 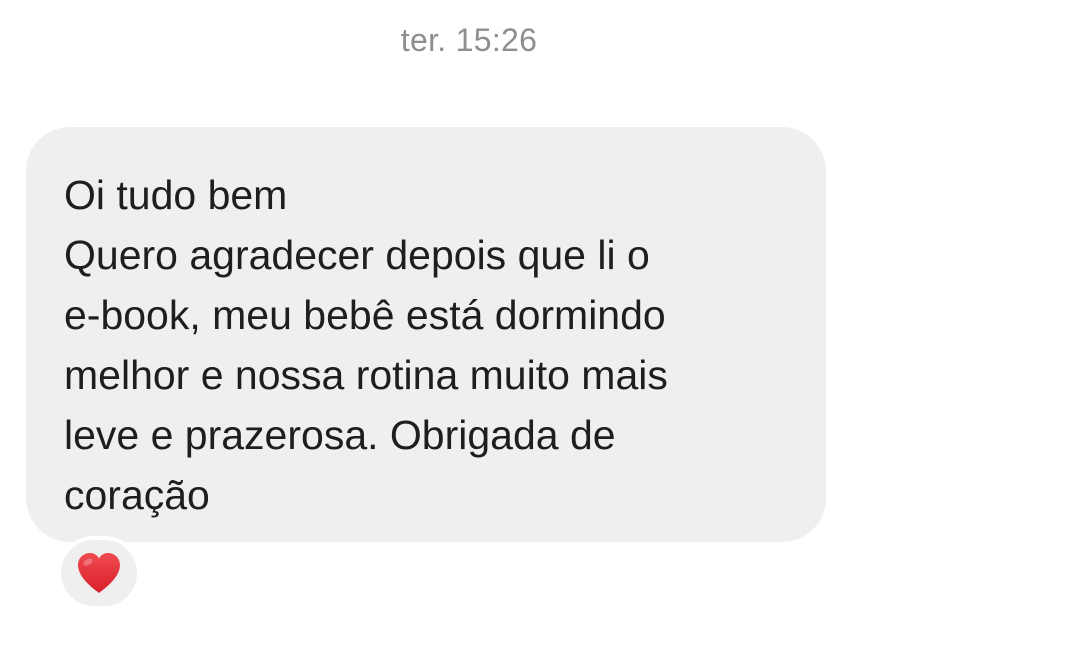 What do you see at coordinates (340, 435) in the screenshot?
I see `message-text-line: leve e prazerosa. Obrigada de` at bounding box center [340, 435].